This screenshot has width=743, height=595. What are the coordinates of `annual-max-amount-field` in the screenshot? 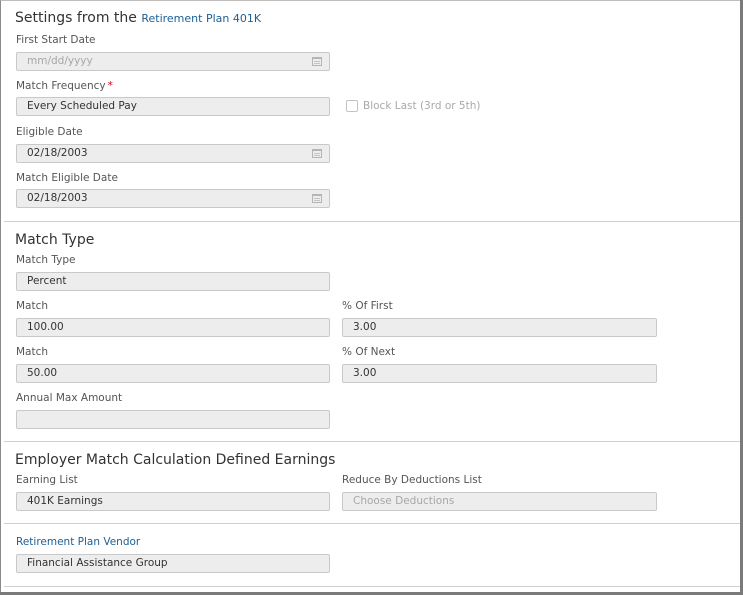 It's located at (173, 419).